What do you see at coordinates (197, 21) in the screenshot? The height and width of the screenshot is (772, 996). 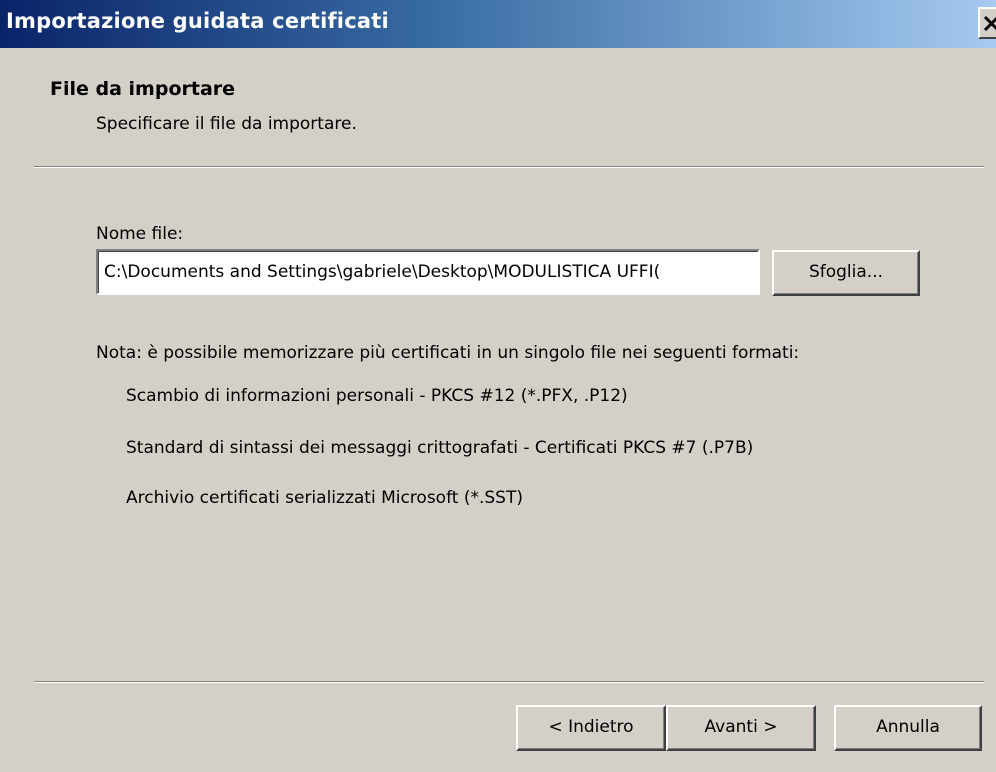 I see `window-title: Importazione guidata certificati` at bounding box center [197, 21].